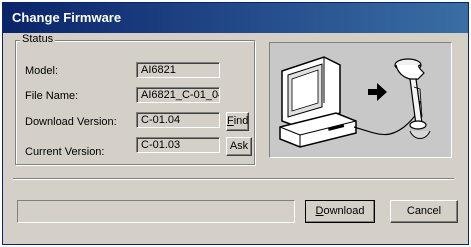  What do you see at coordinates (178, 70) in the screenshot?
I see `model-field: AI6821` at bounding box center [178, 70].